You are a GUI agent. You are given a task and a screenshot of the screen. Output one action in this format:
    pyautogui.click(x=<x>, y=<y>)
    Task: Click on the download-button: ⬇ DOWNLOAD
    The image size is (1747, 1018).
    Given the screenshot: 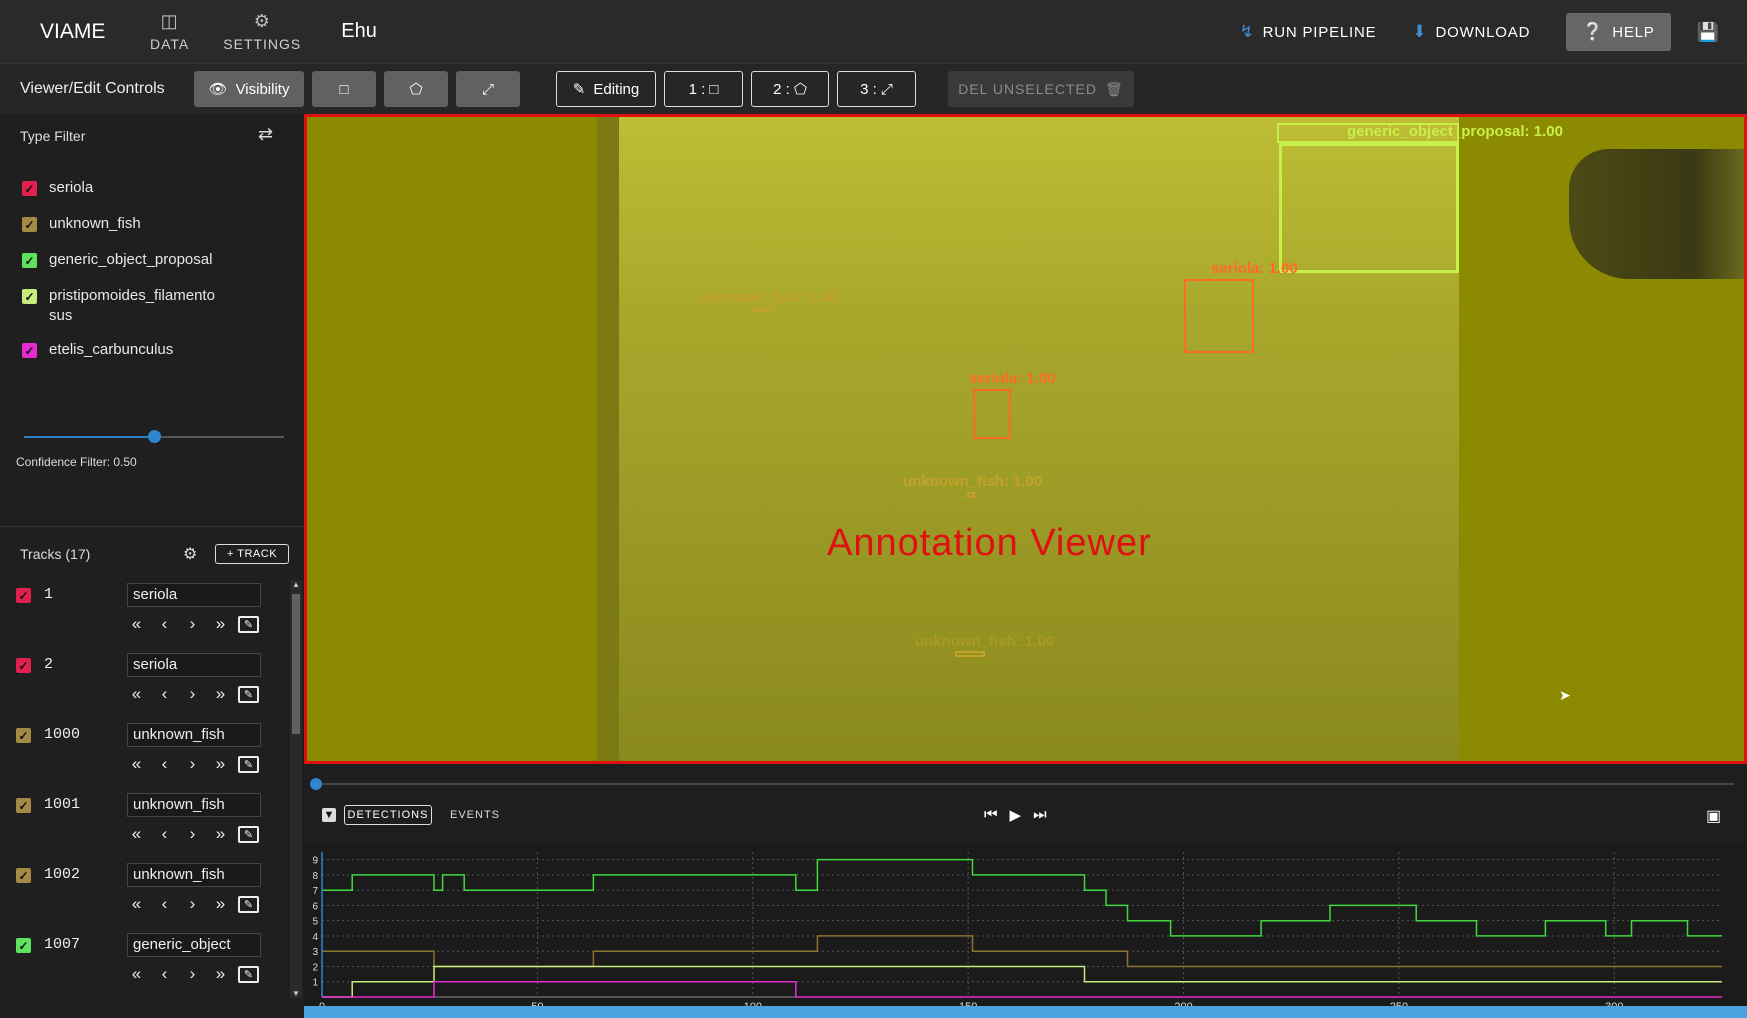 What is the action you would take?
    pyautogui.click(x=1471, y=32)
    